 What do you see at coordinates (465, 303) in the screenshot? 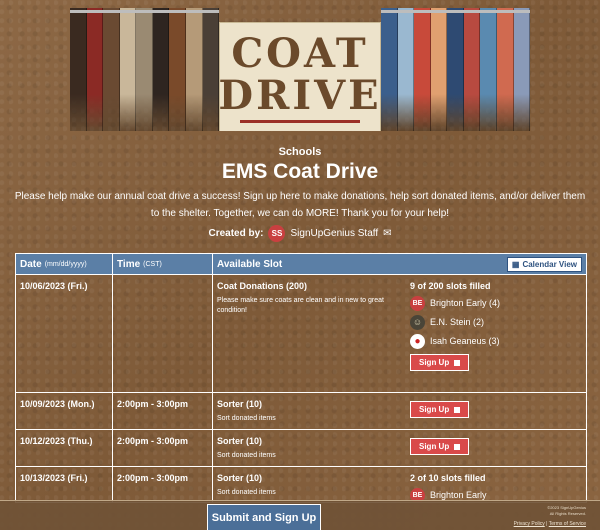
I see `person-name: Brighton Early (4)` at bounding box center [465, 303].